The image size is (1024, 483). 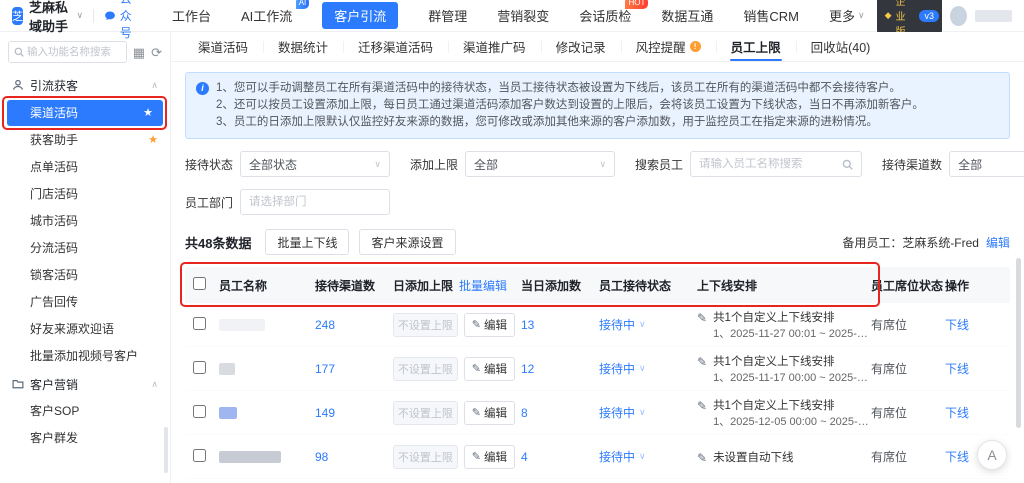 I want to click on today-added-count: 12, so click(x=527, y=369).